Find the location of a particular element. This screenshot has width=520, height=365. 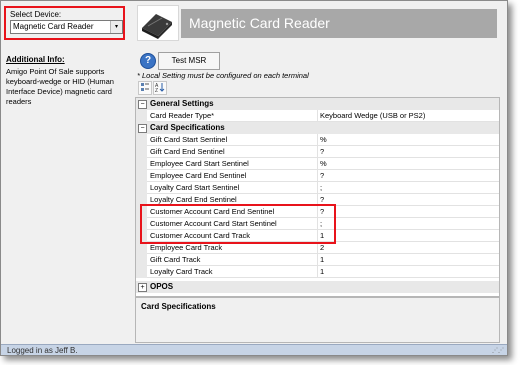

description-title: Card Specifications is located at coordinates (178, 306).